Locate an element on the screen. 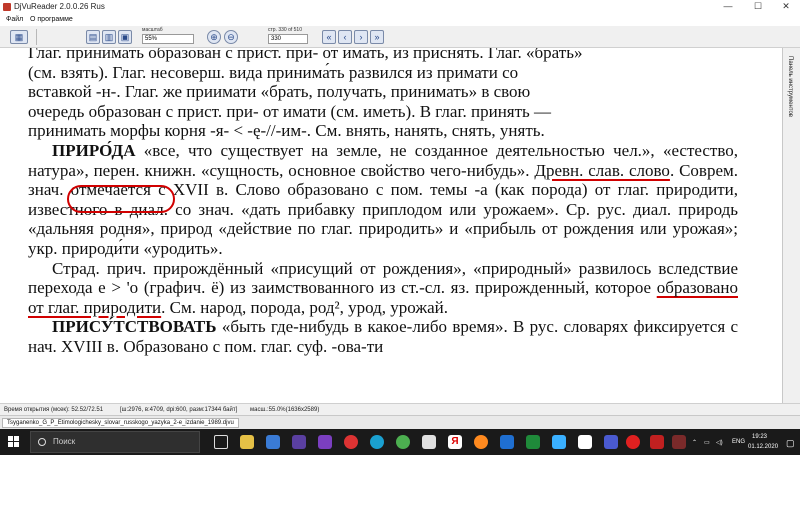  actual-size-icon: ▣ is located at coordinates (125, 37).